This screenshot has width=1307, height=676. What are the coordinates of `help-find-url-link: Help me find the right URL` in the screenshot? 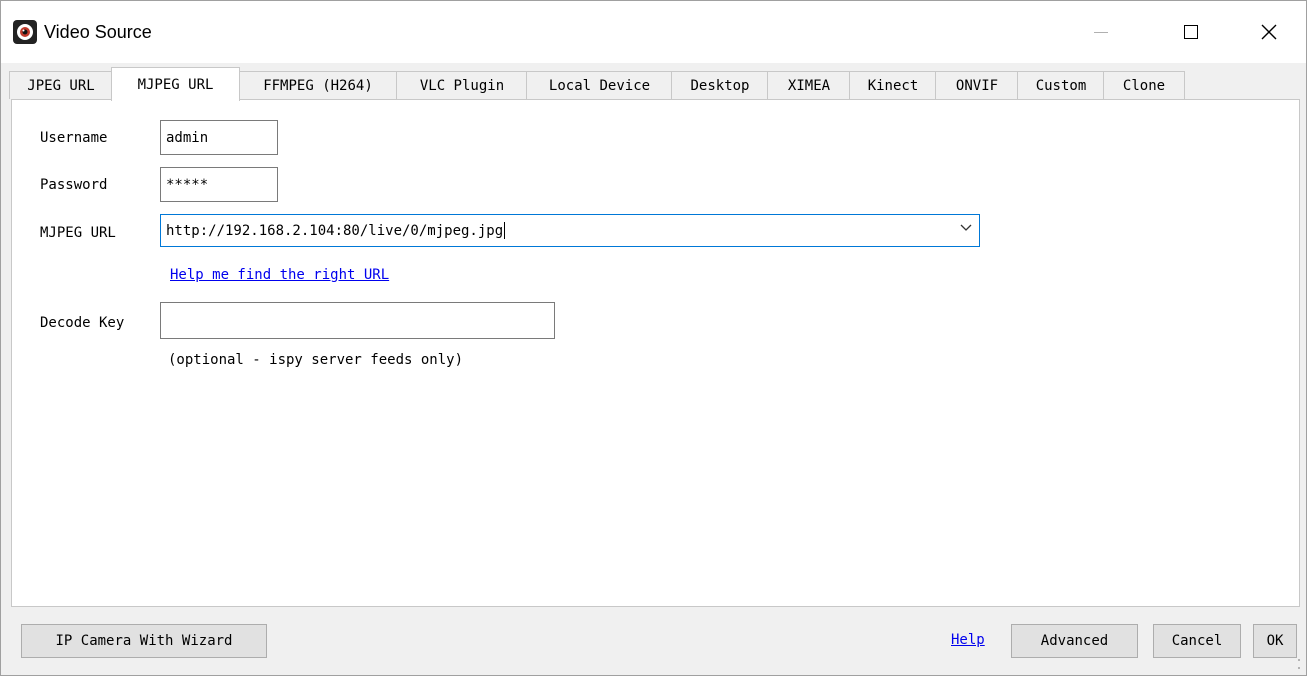 It's located at (279, 275).